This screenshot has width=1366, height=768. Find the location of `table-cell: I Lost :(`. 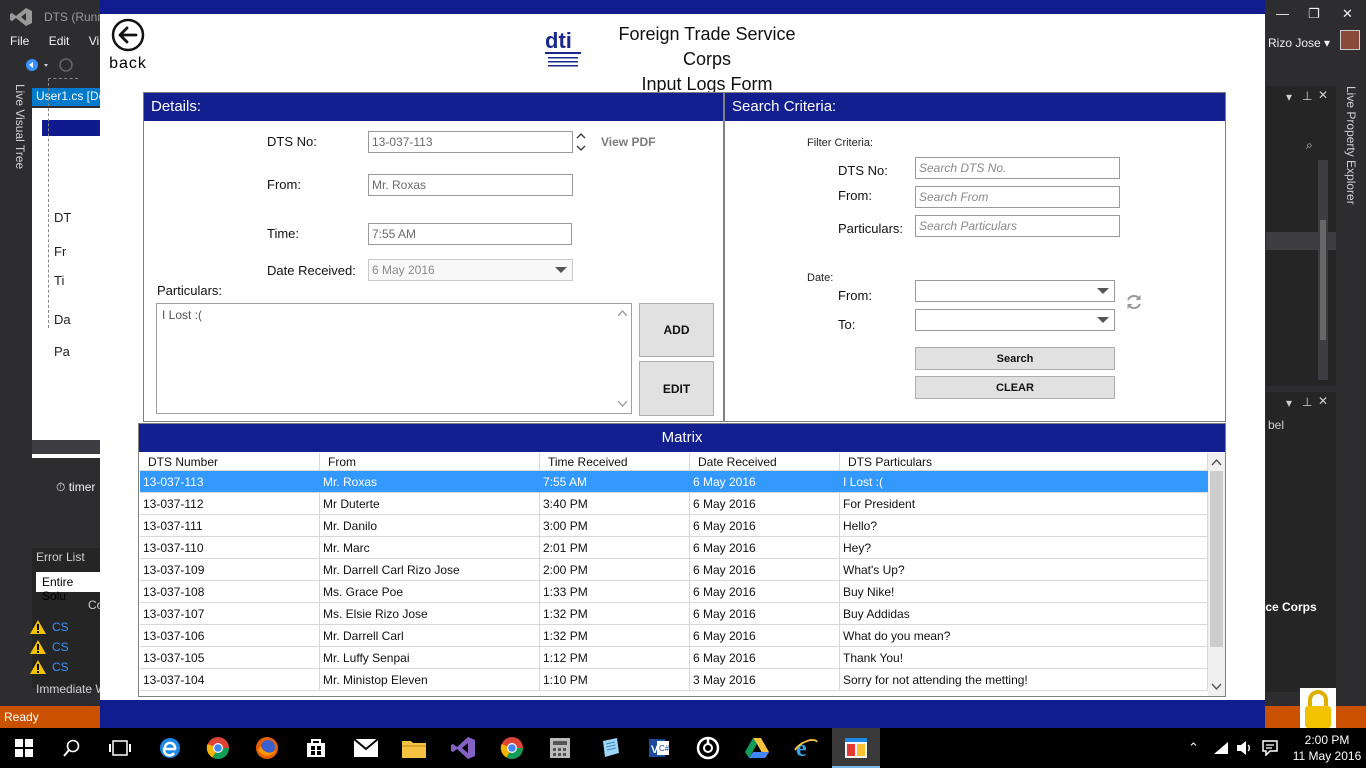

table-cell: I Lost :( is located at coordinates (1024, 481).